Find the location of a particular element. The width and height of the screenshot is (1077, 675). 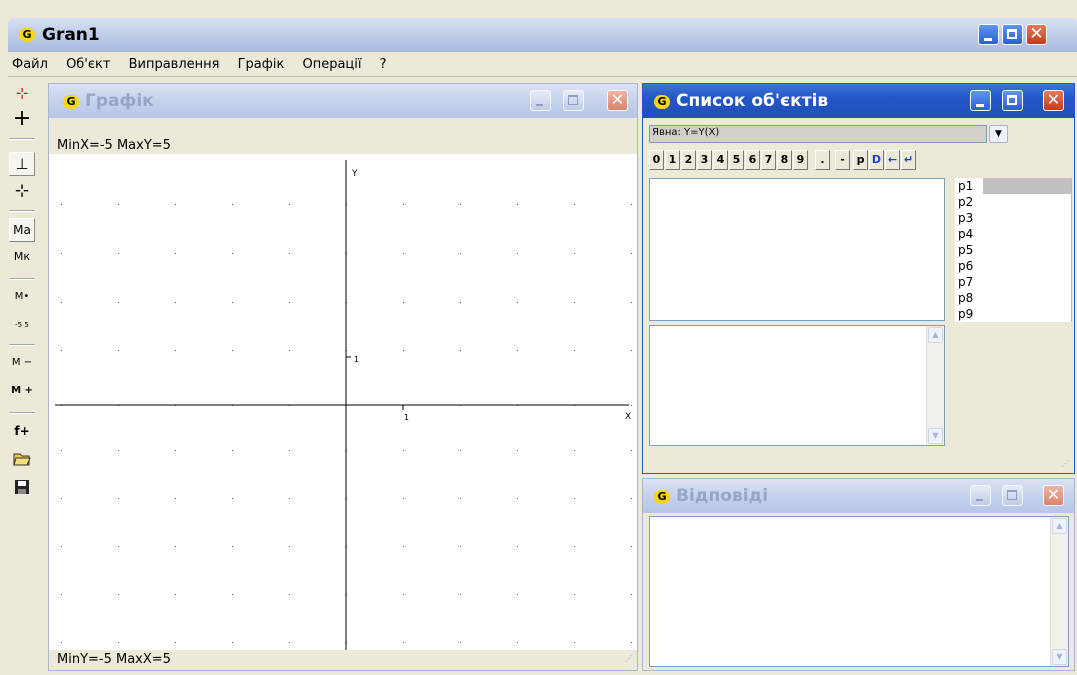

key-6: 6 is located at coordinates (752, 160).